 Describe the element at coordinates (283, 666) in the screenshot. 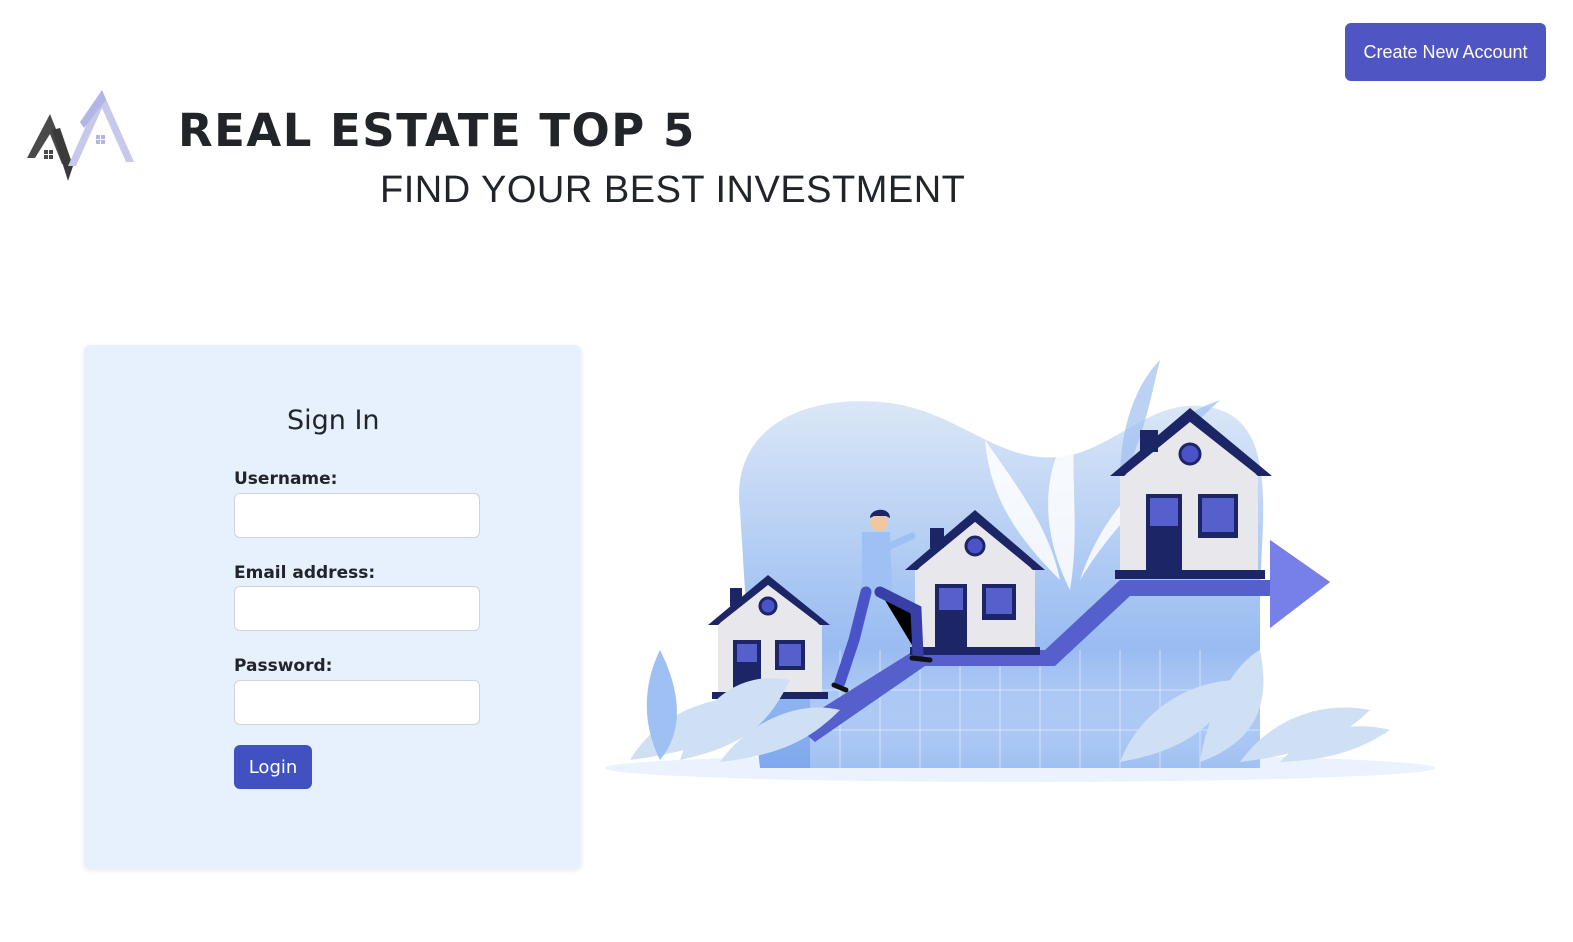

I see `password-label: Password:` at that location.